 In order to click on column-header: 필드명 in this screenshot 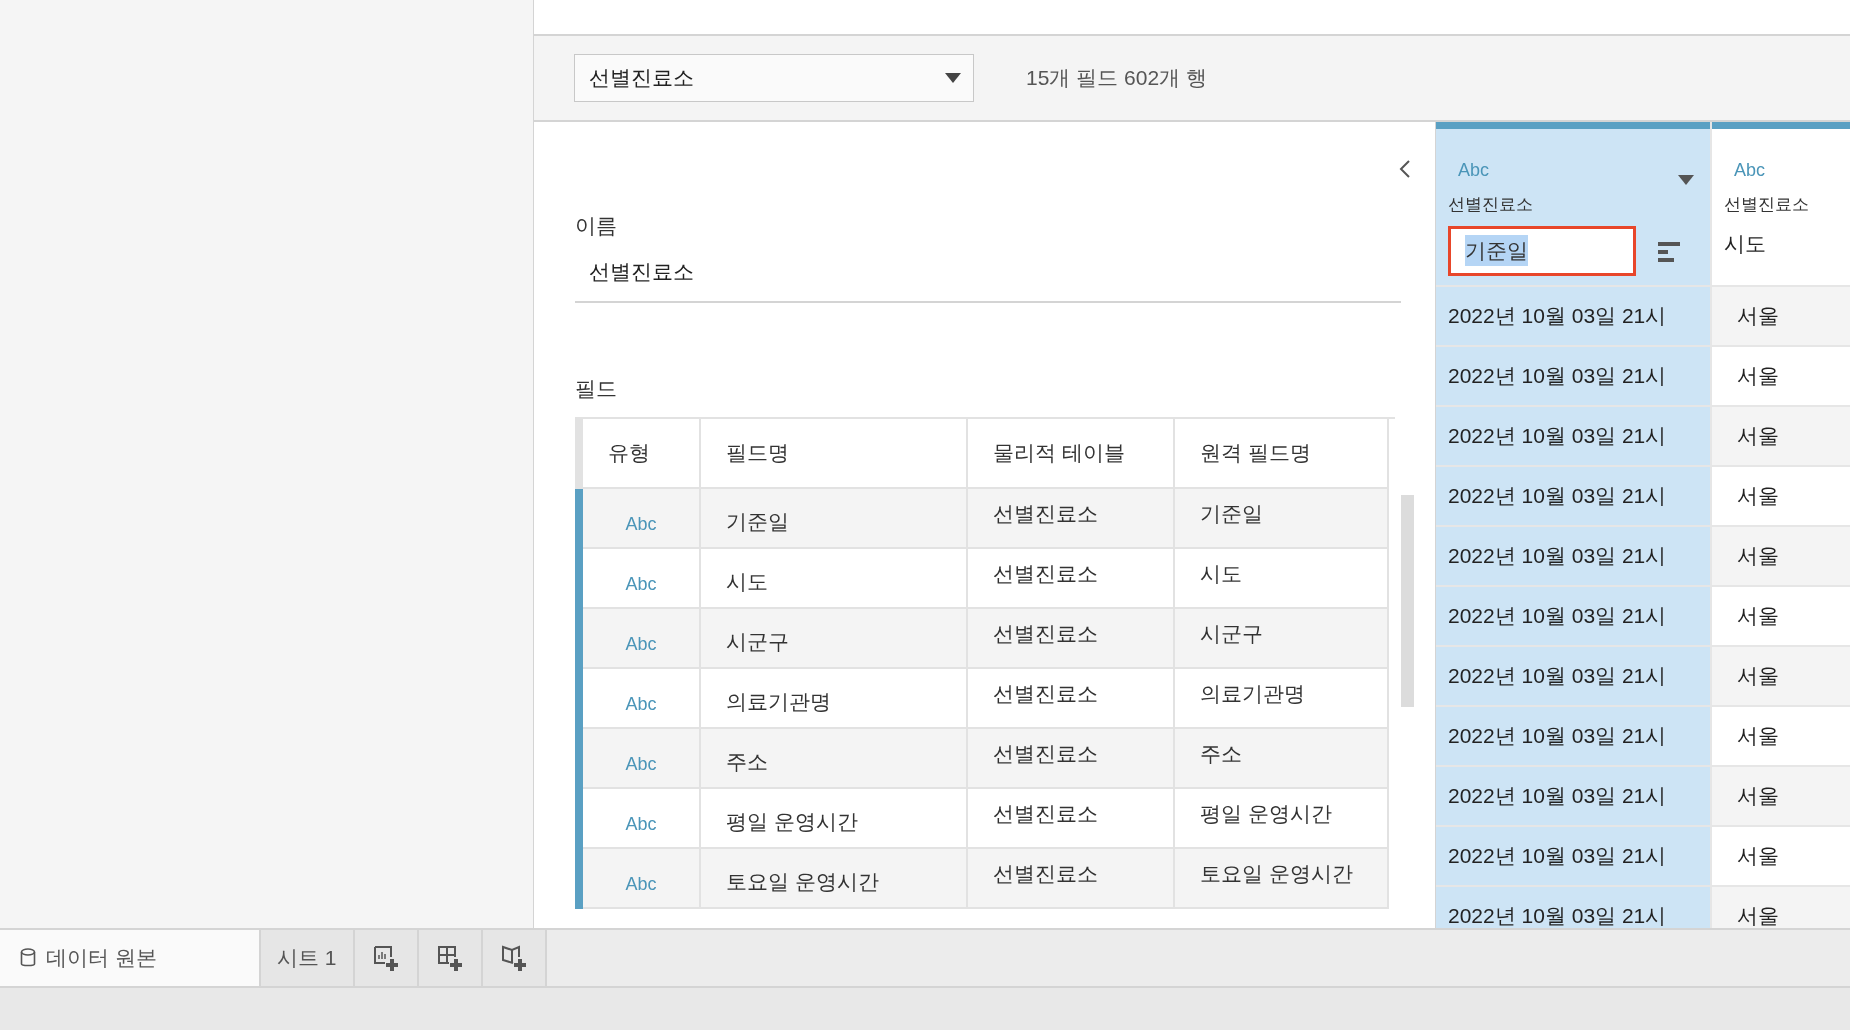, I will do `click(834, 453)`.